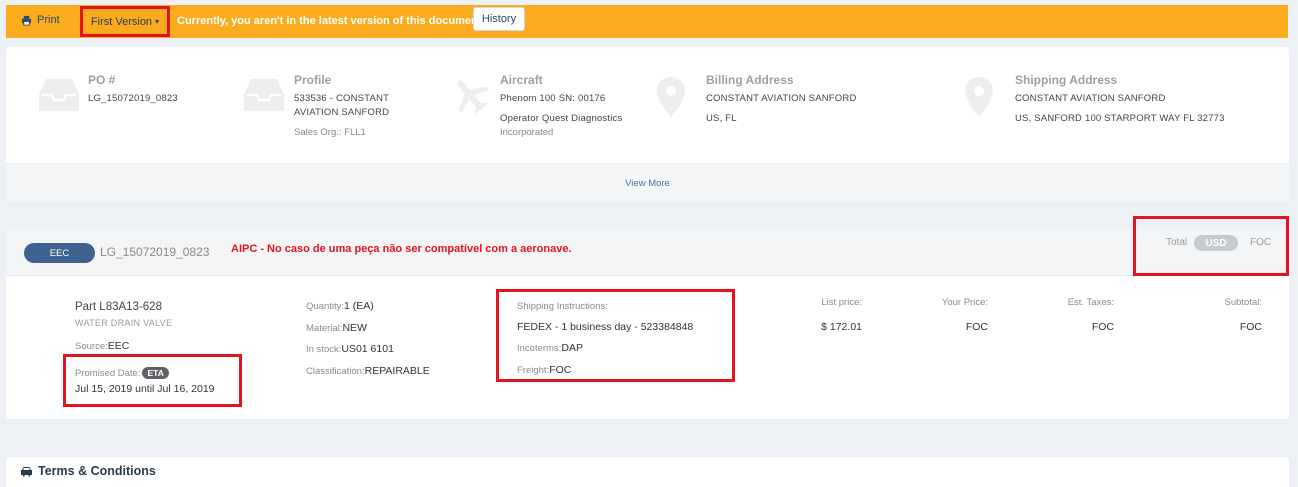  What do you see at coordinates (976, 327) in the screenshot?
I see `your-price-value: FOC` at bounding box center [976, 327].